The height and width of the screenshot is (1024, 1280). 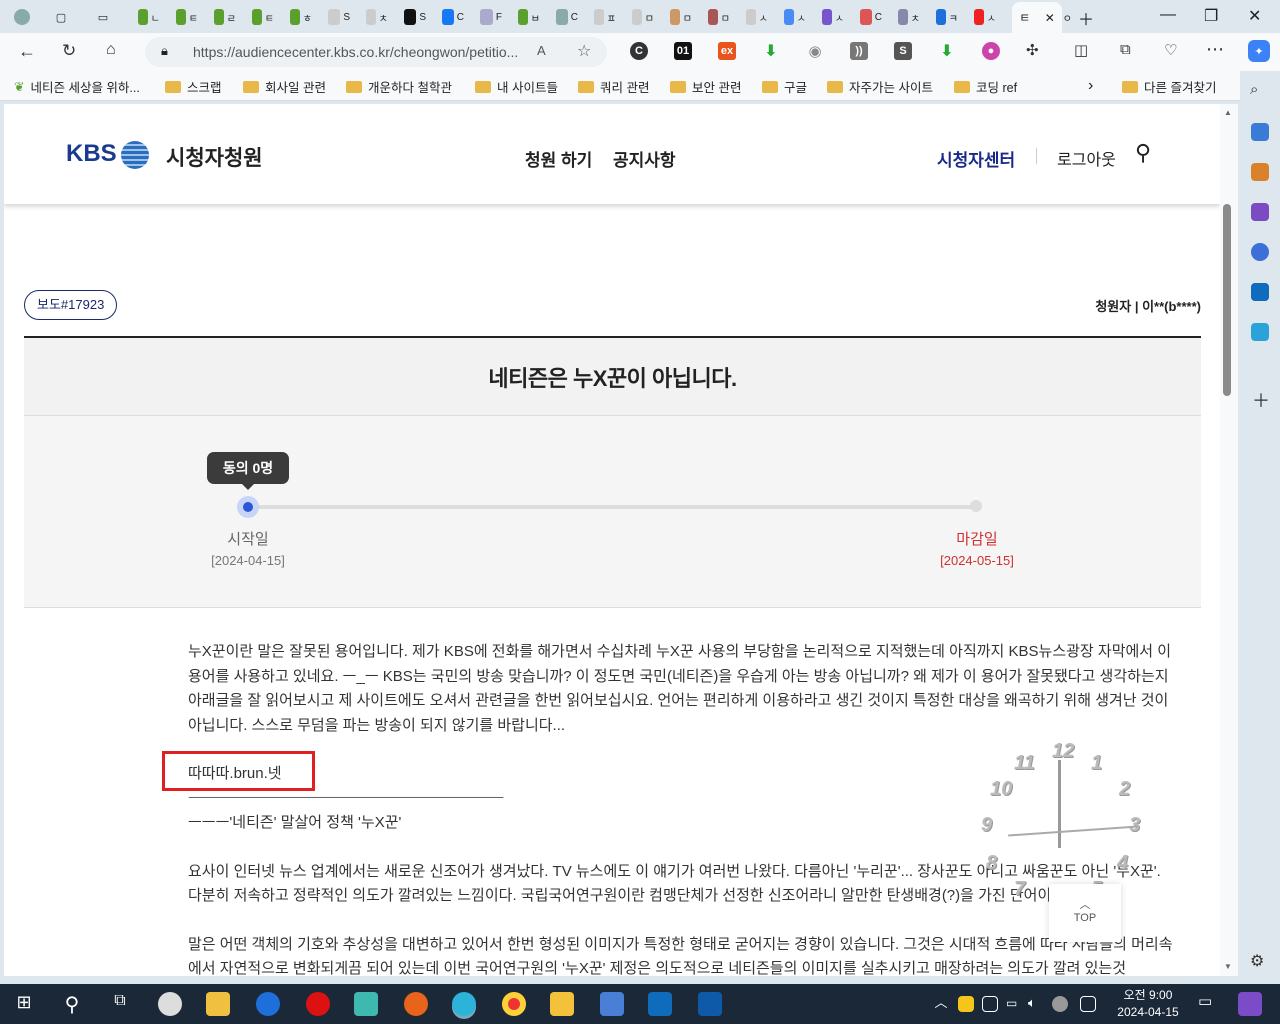 I want to click on tray-status-icon, so click(x=1060, y=1004).